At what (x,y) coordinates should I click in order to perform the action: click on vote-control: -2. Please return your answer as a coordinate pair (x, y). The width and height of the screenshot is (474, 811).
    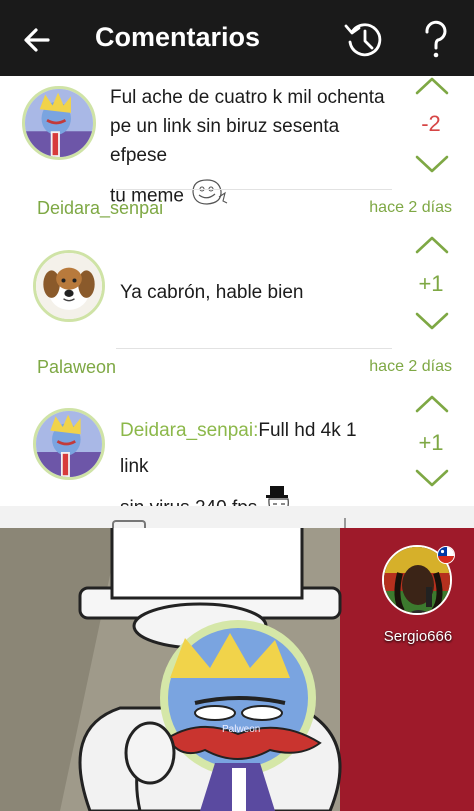
    Looking at the image, I should click on (431, 131).